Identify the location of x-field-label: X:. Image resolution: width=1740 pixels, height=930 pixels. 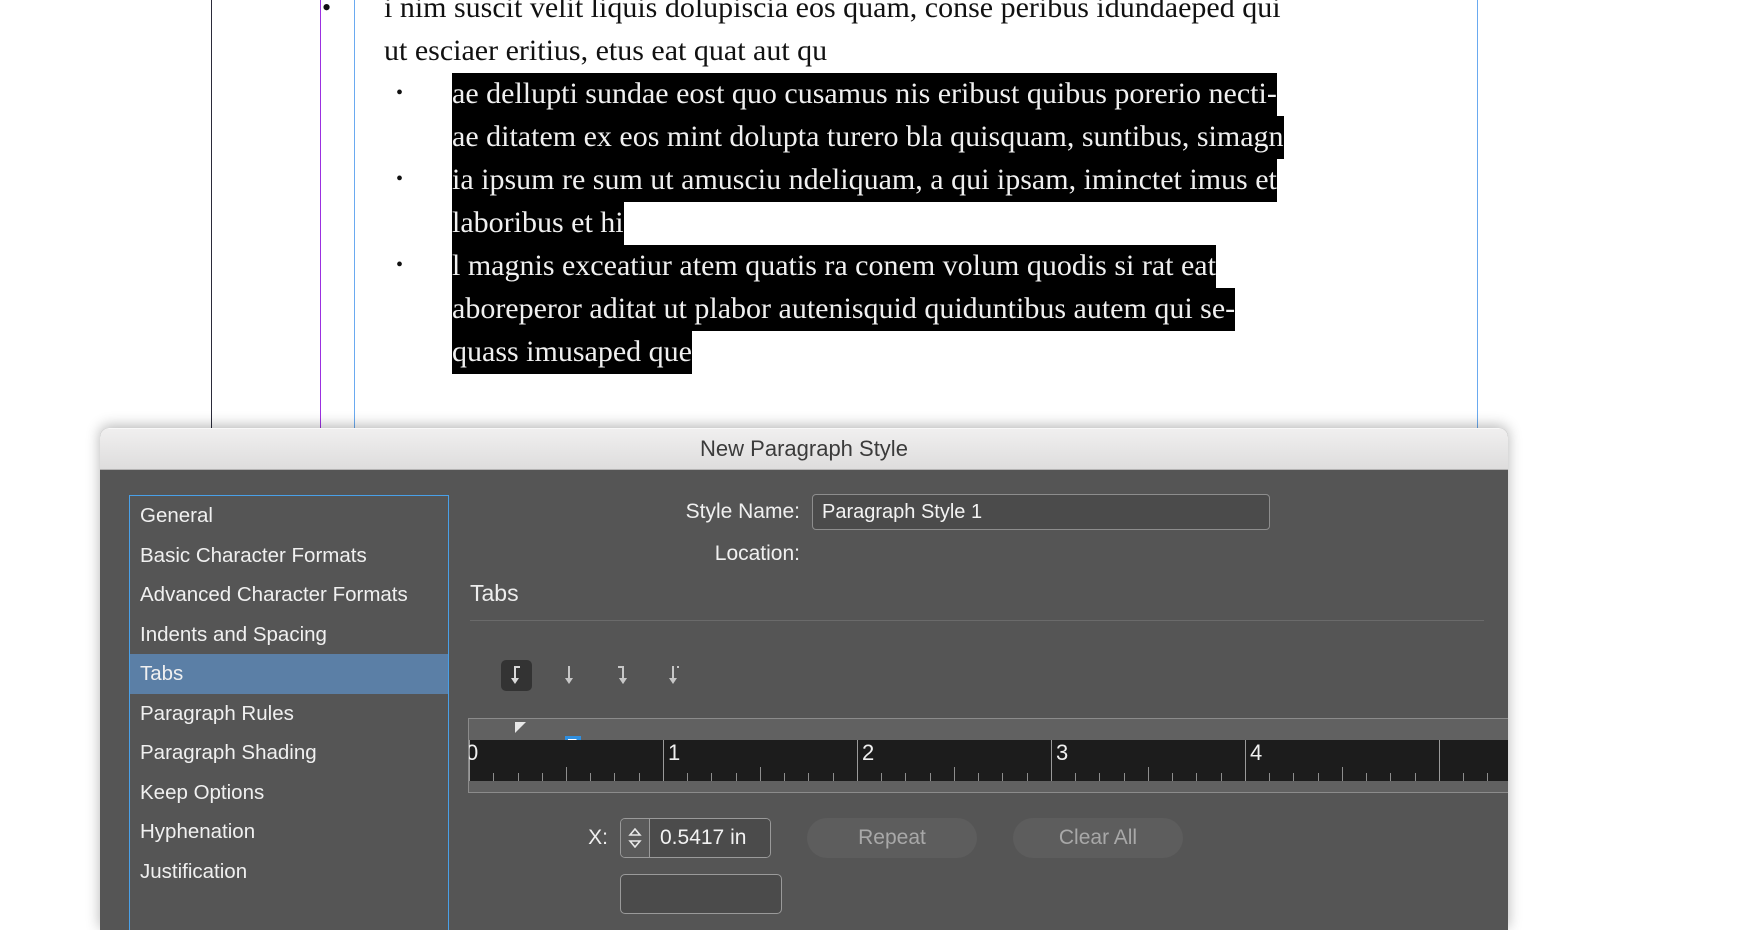
(598, 837).